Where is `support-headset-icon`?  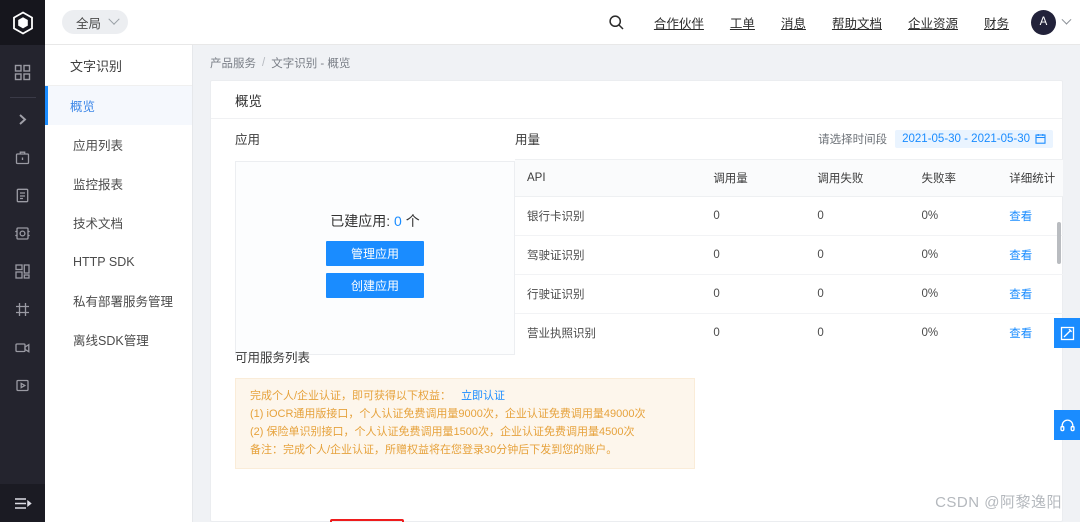 support-headset-icon is located at coordinates (1067, 425).